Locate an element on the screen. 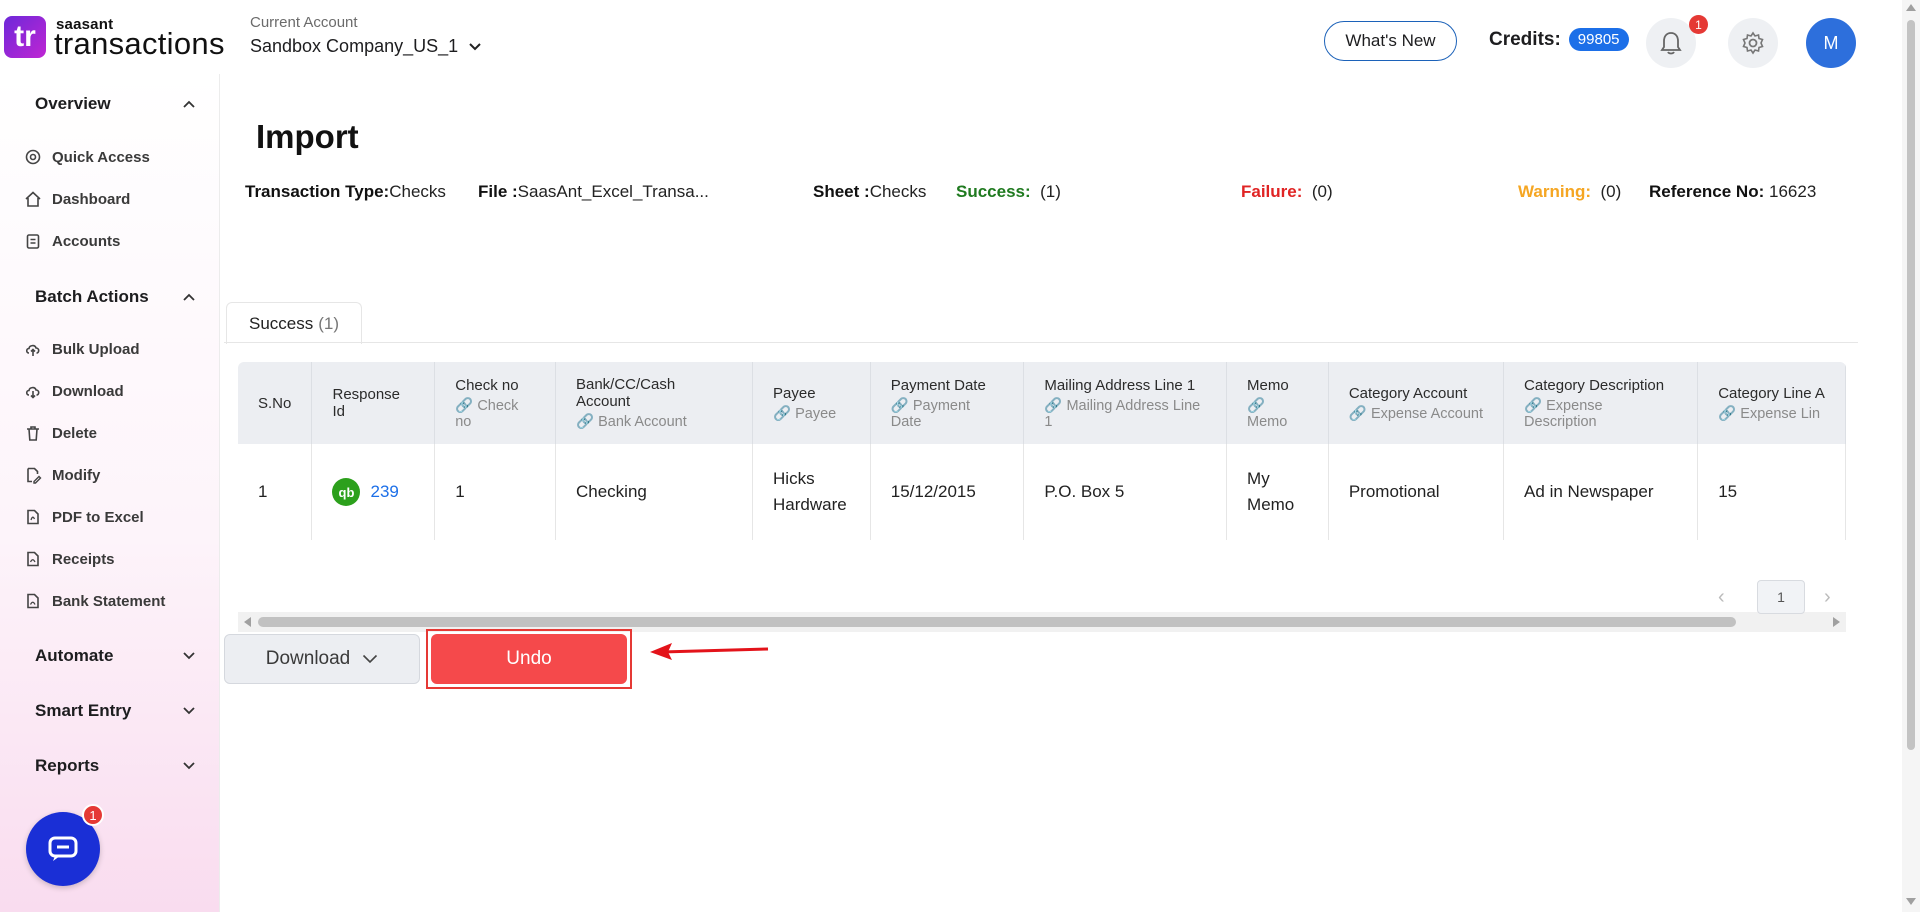  download-dropdown-button: Download is located at coordinates (322, 659).